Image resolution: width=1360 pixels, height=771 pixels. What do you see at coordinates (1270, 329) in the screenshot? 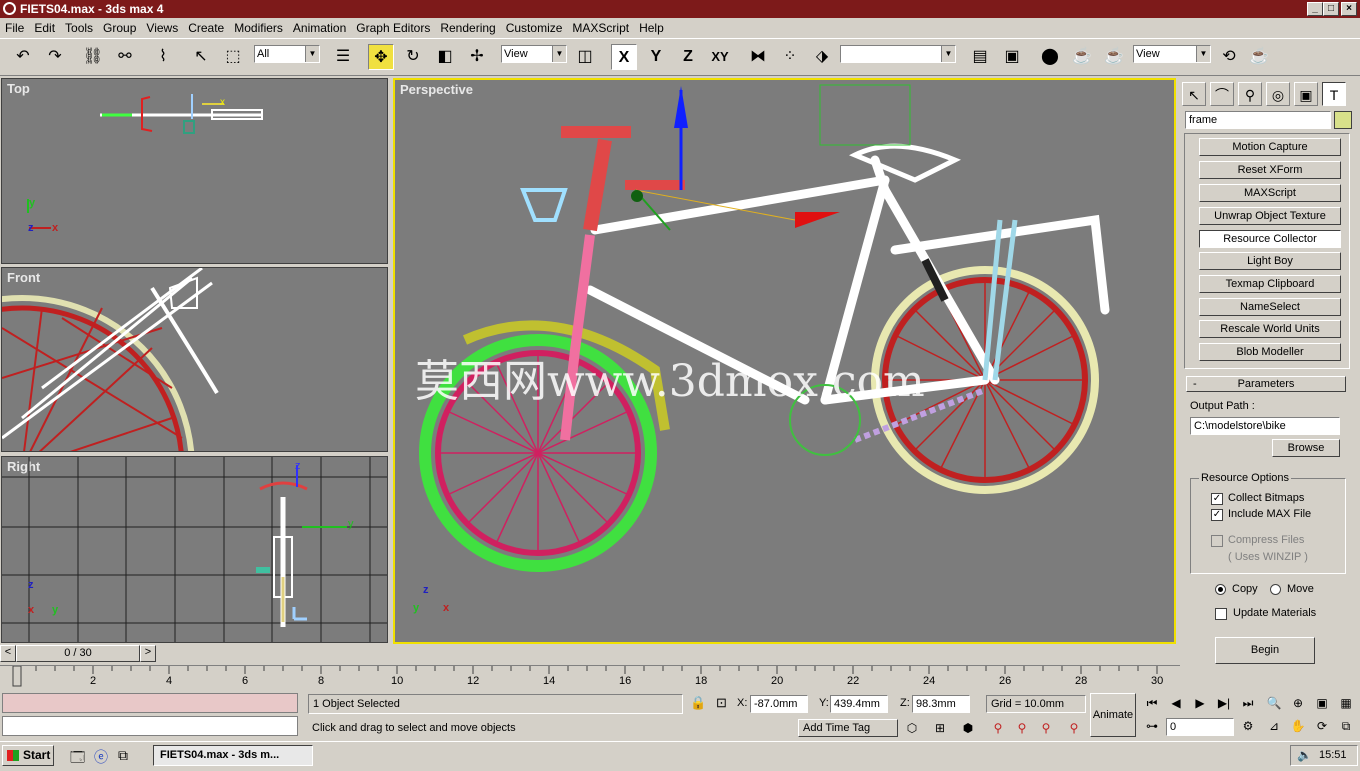
I see `utility-rescale-units-button: Rescale World Units` at bounding box center [1270, 329].